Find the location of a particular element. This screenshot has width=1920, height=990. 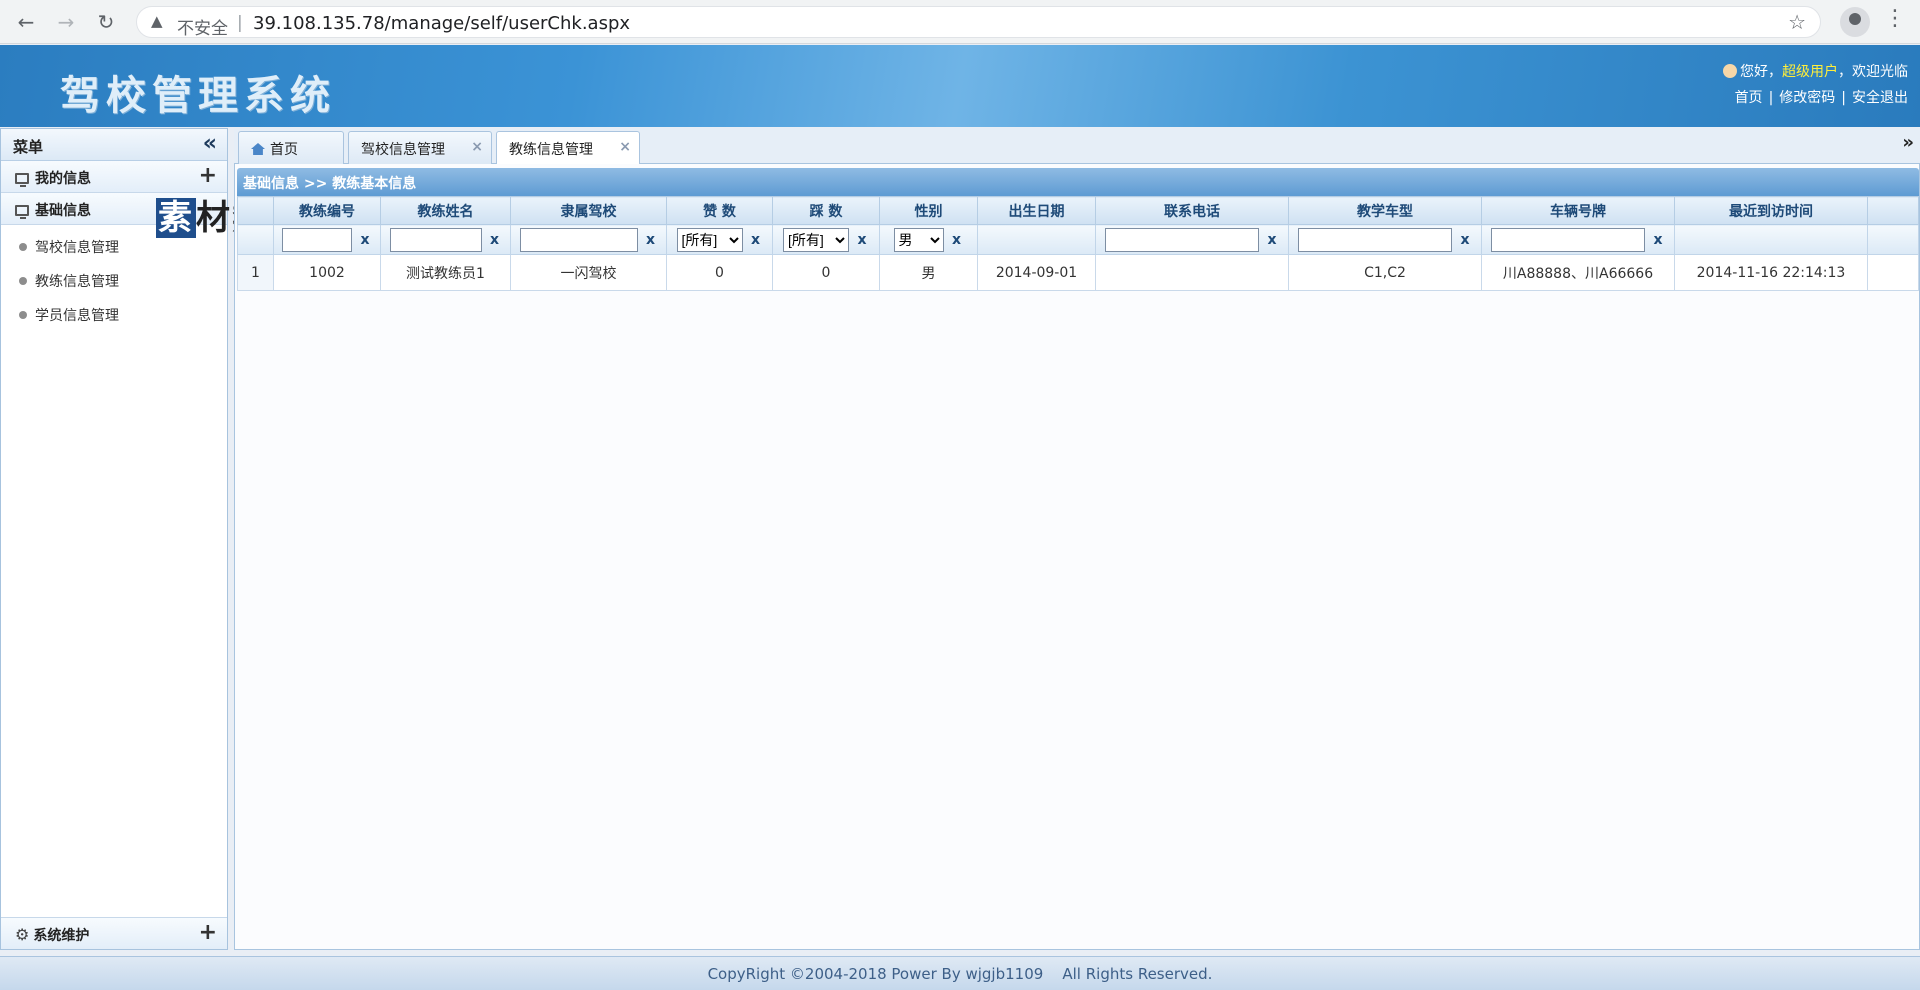

cell-coach-name: 测试教练员1 is located at coordinates (445, 272).